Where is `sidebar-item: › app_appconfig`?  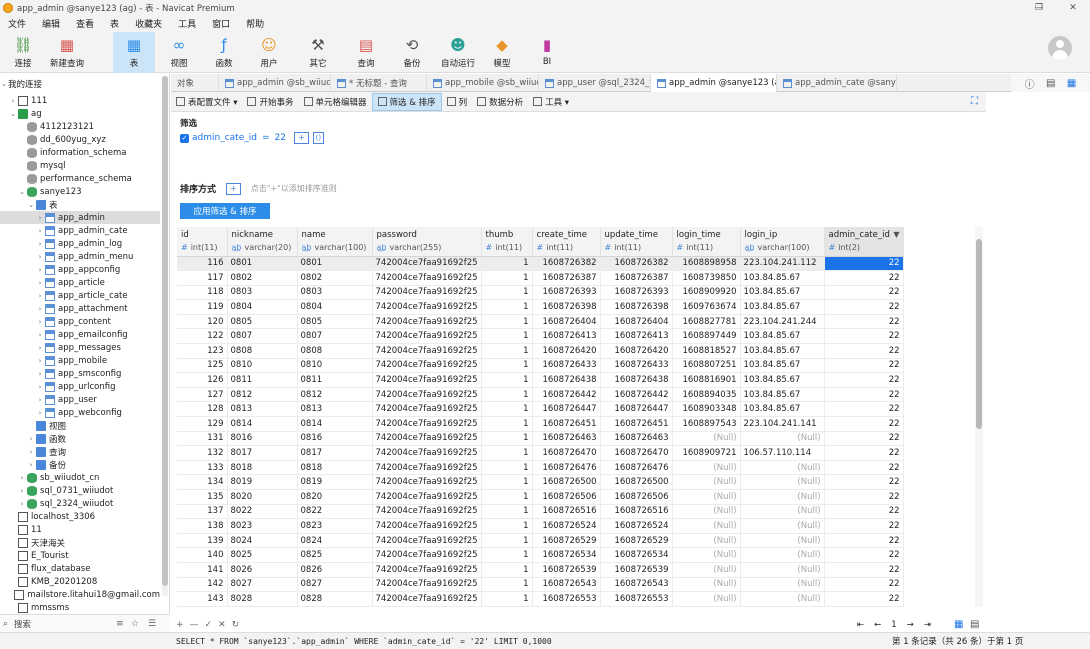 sidebar-item: › app_appconfig is located at coordinates (80, 269).